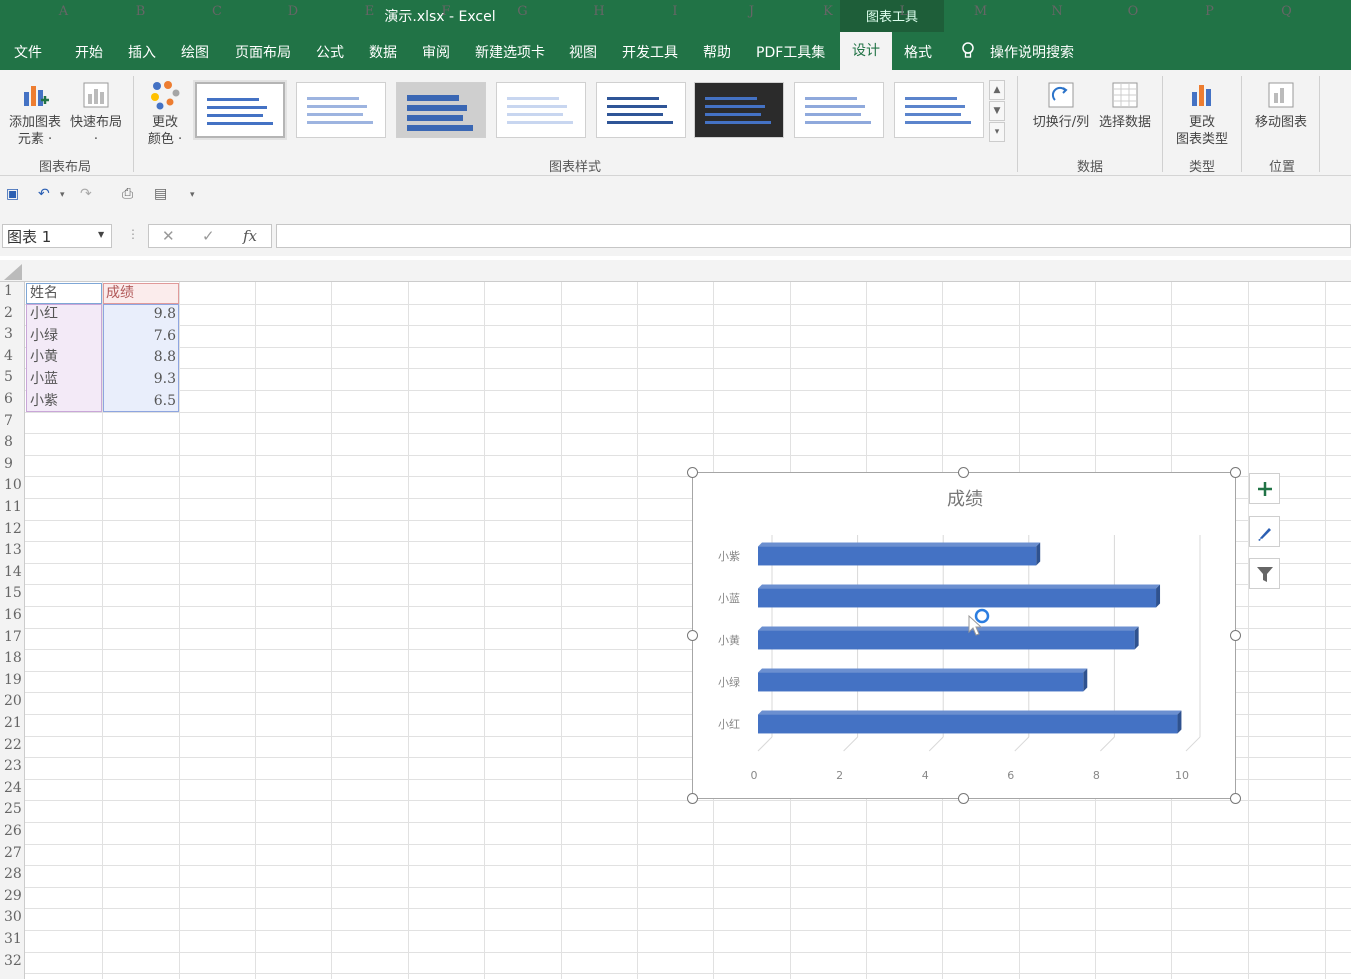  Describe the element at coordinates (963, 472) in the screenshot. I see `resize-handle-top` at that location.